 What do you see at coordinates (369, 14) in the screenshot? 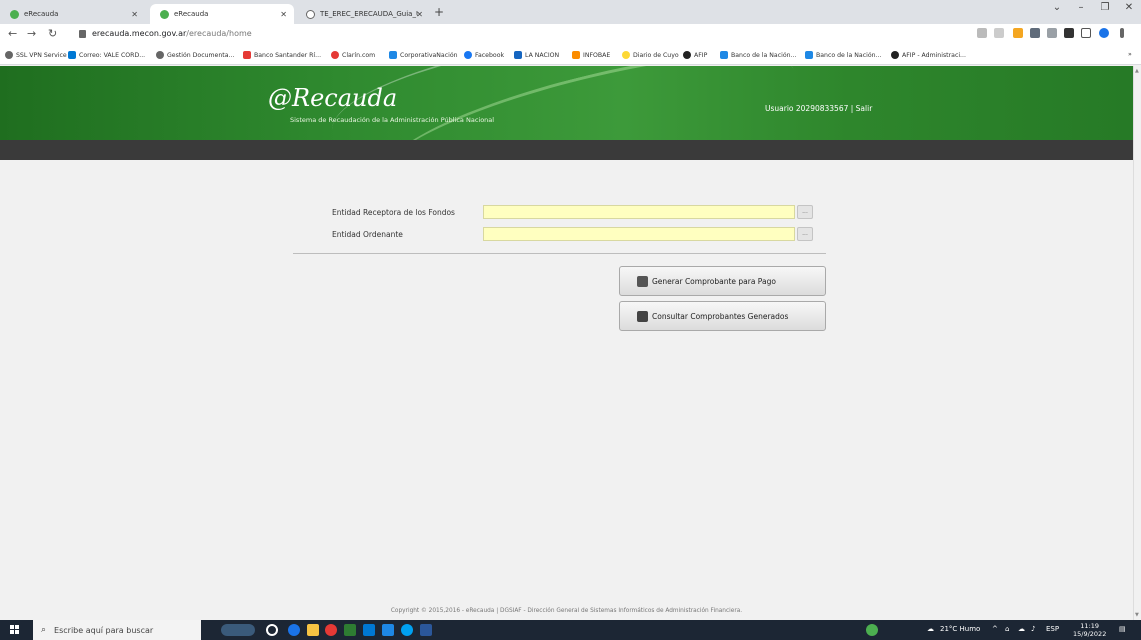
I see `tab-label: TE_EREC_ERECAUDA_Guia_Usuar` at bounding box center [369, 14].